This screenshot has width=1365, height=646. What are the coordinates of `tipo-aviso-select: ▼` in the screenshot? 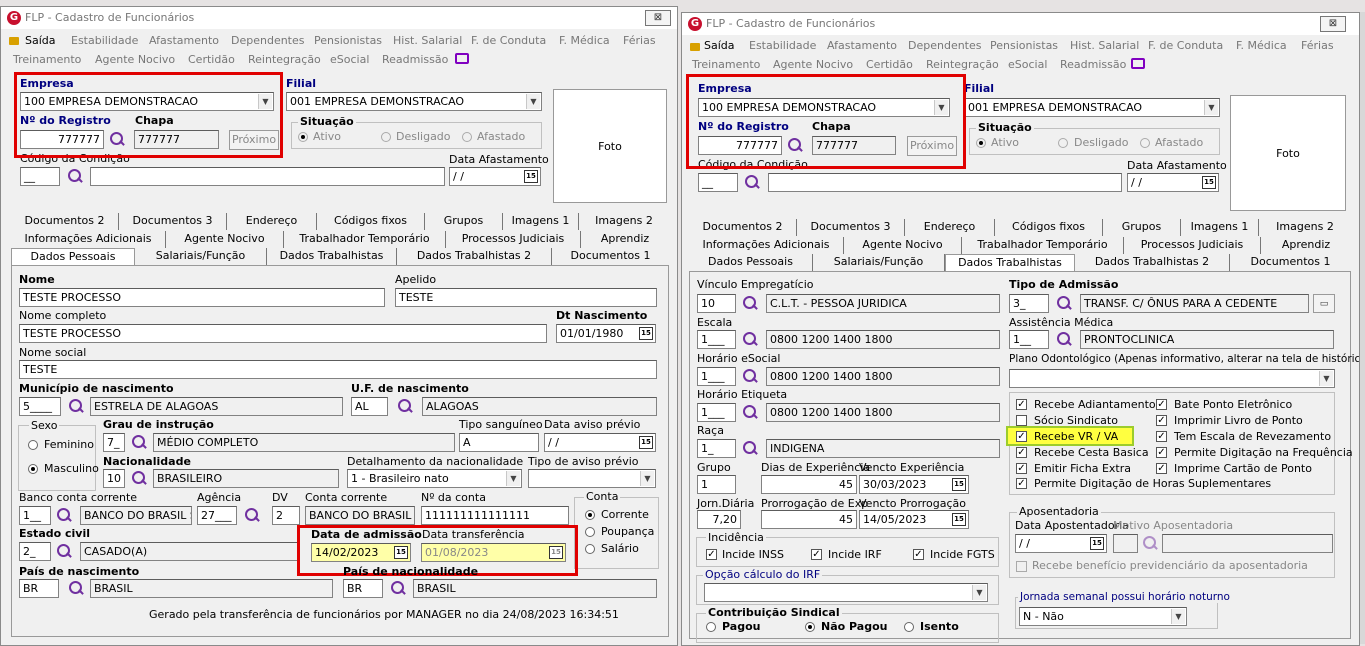 It's located at (592, 478).